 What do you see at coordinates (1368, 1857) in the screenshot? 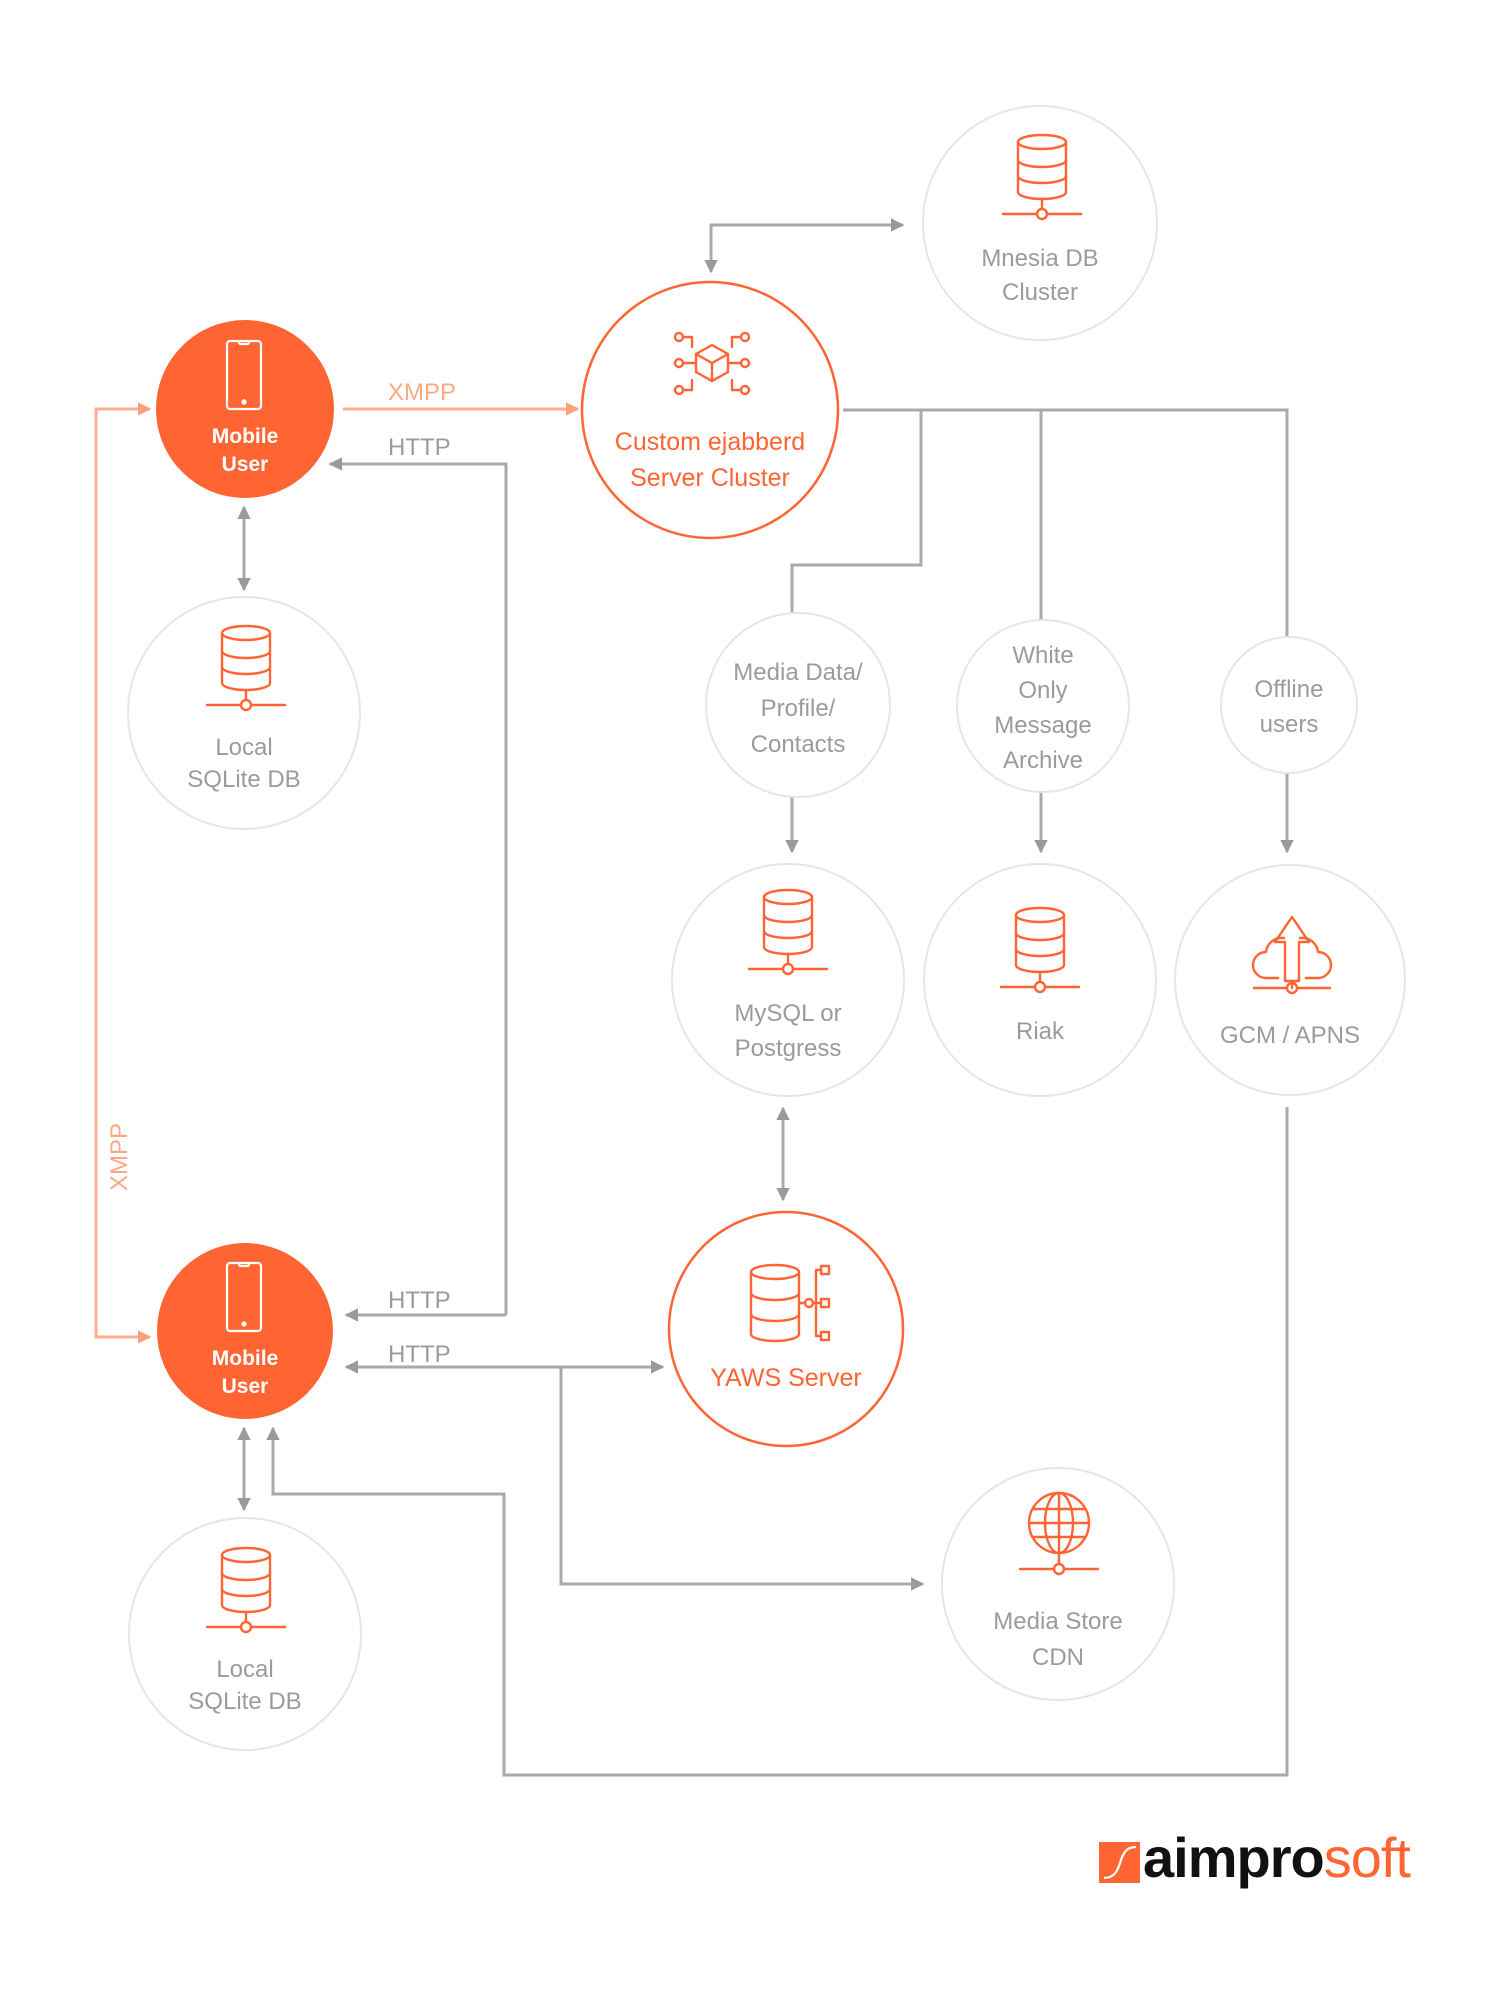
I see `logo-text-soft: soft` at bounding box center [1368, 1857].